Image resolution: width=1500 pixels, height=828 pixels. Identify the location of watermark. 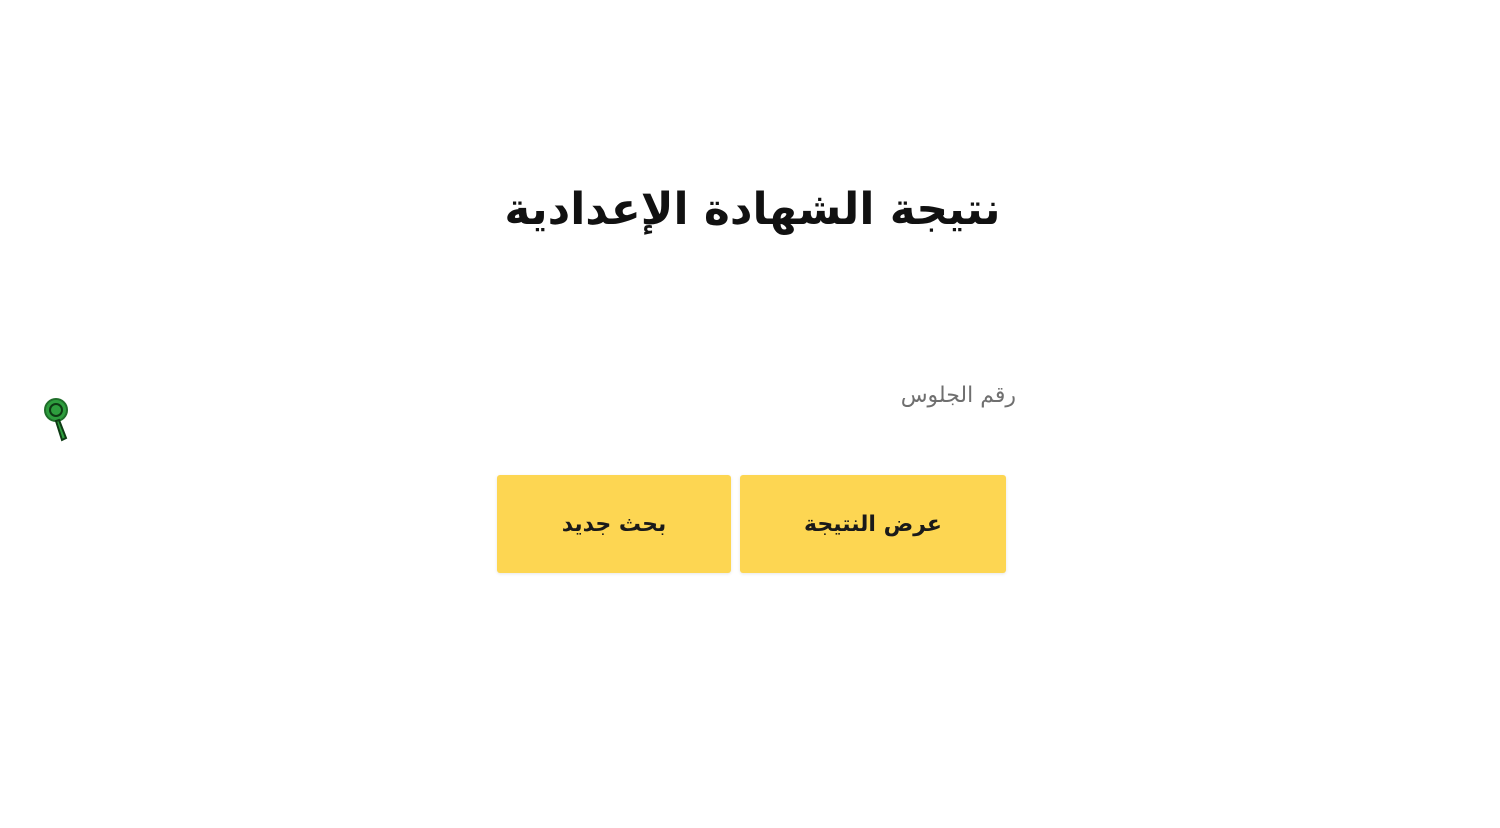
(167, 414).